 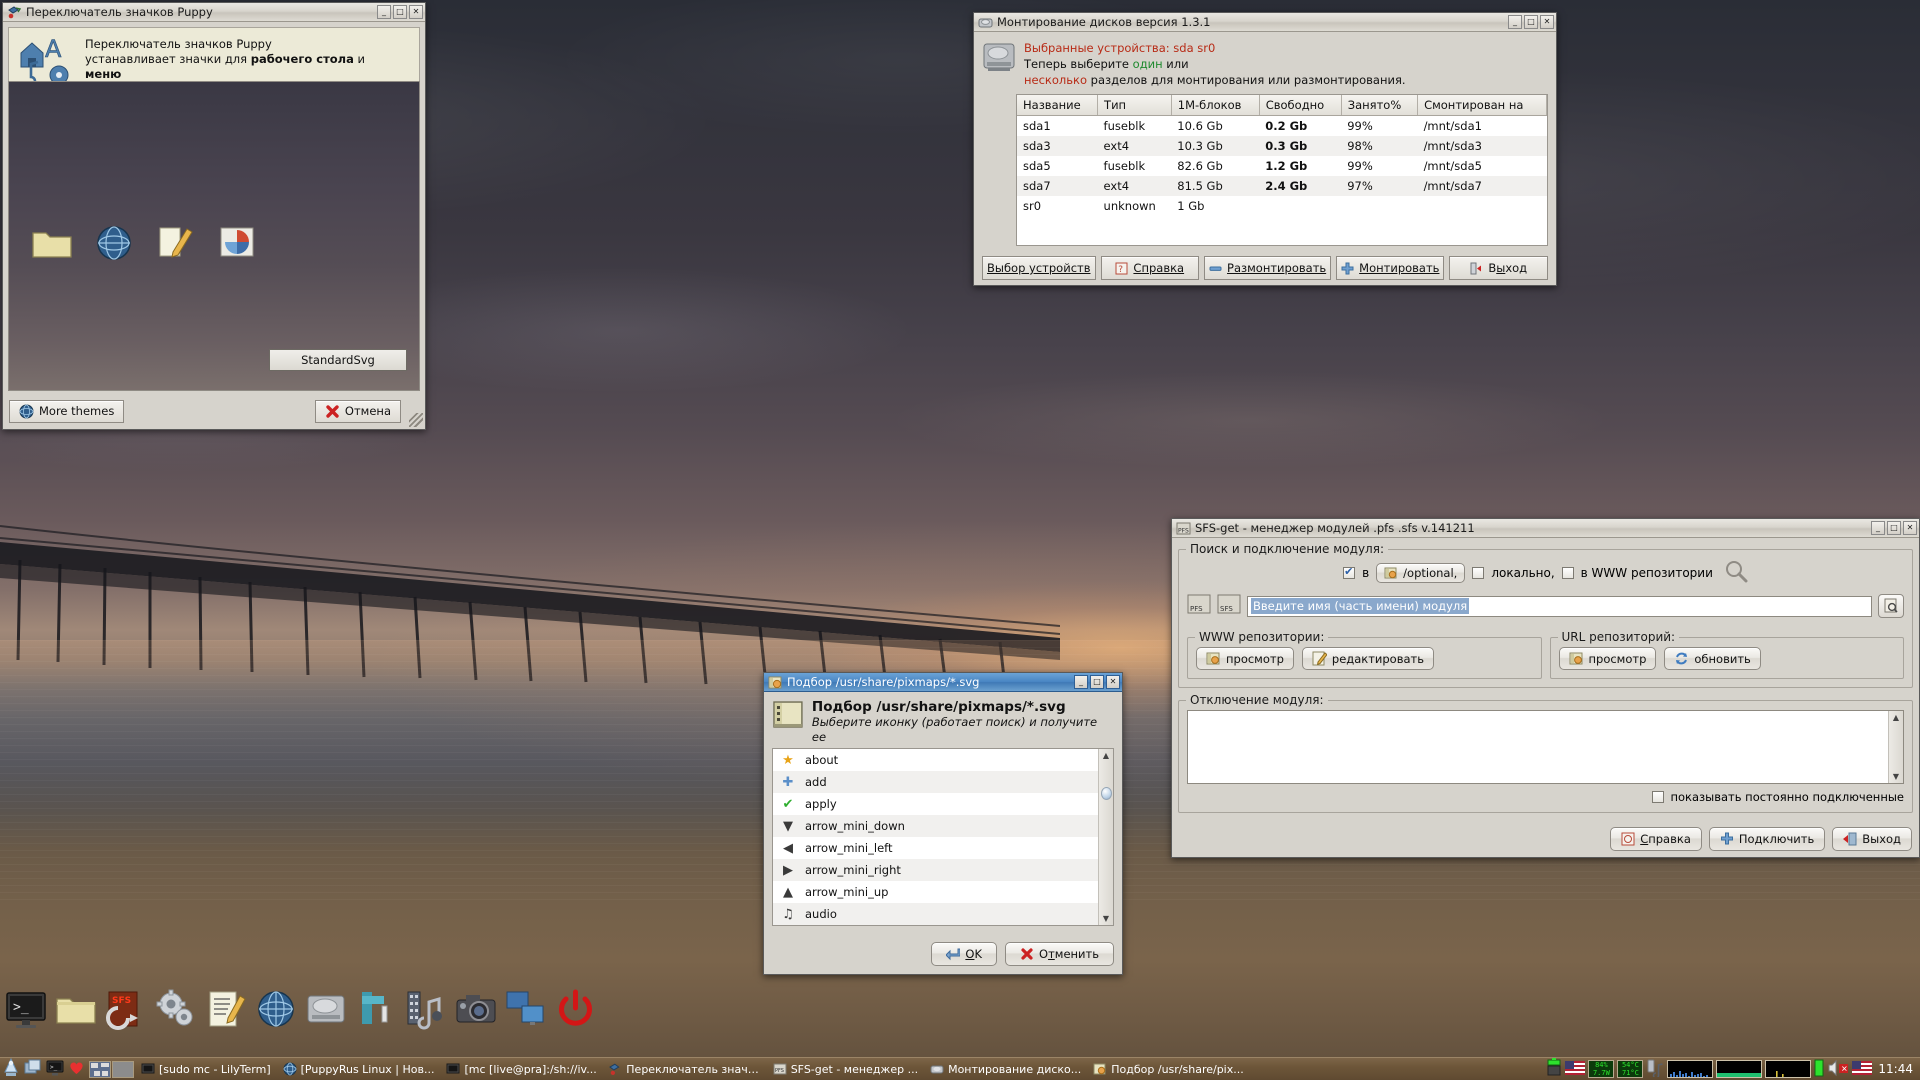 What do you see at coordinates (1282, 186) in the screenshot?
I see `table-row: sda7 ext4 81.5 Gb 2.4 Gb 97%/mnt/sda7` at bounding box center [1282, 186].